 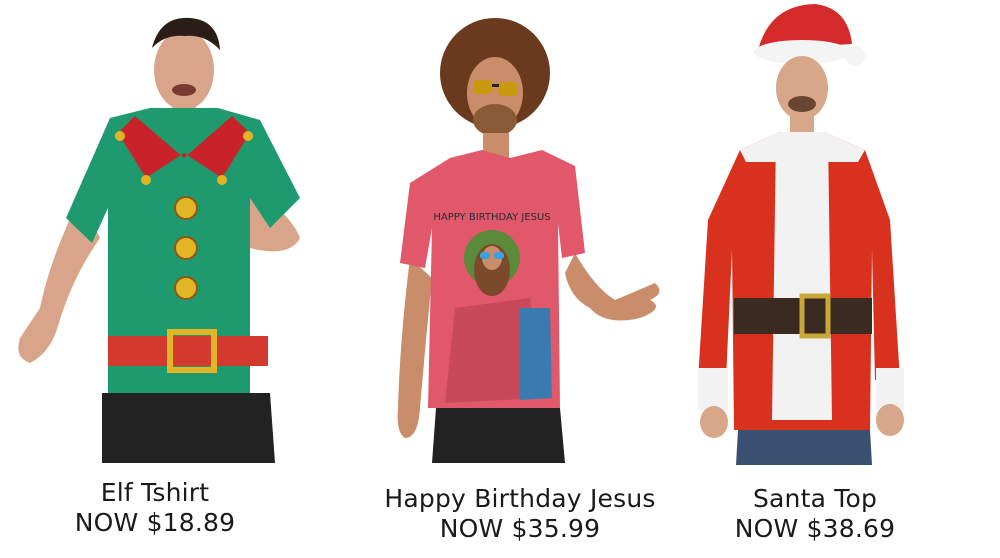 What do you see at coordinates (520, 499) in the screenshot?
I see `product-name: Happy Birthday Jesus` at bounding box center [520, 499].